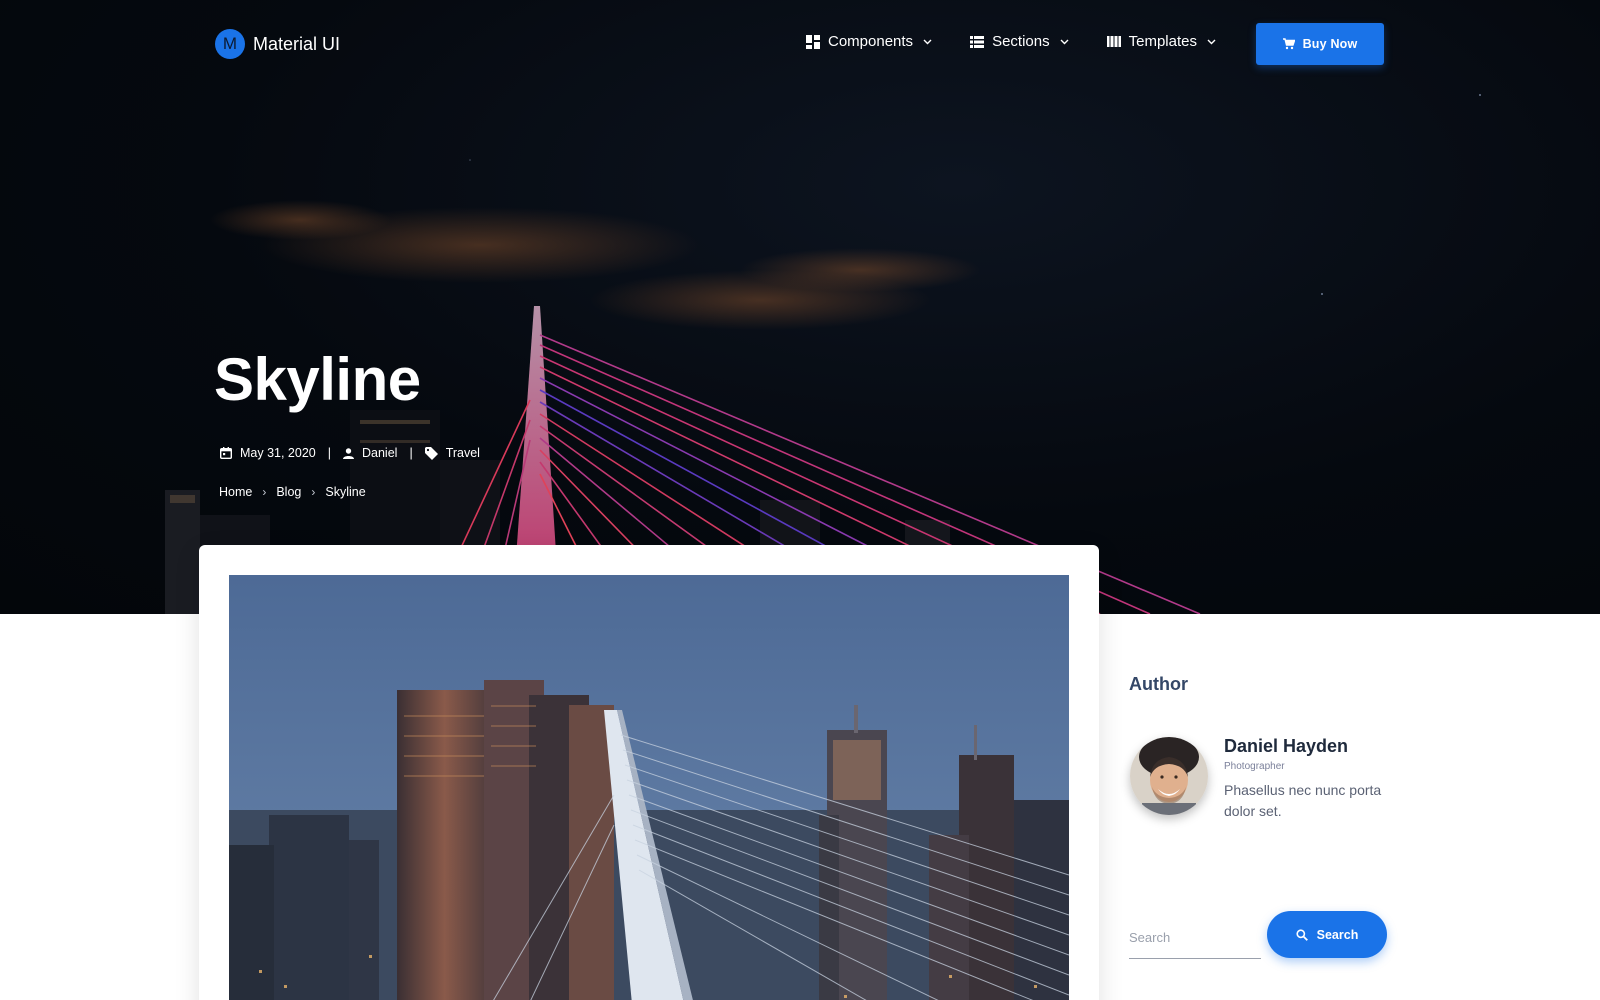 Image resolution: width=1600 pixels, height=1000 pixels. What do you see at coordinates (813, 41) in the screenshot?
I see `dashboard-icon` at bounding box center [813, 41].